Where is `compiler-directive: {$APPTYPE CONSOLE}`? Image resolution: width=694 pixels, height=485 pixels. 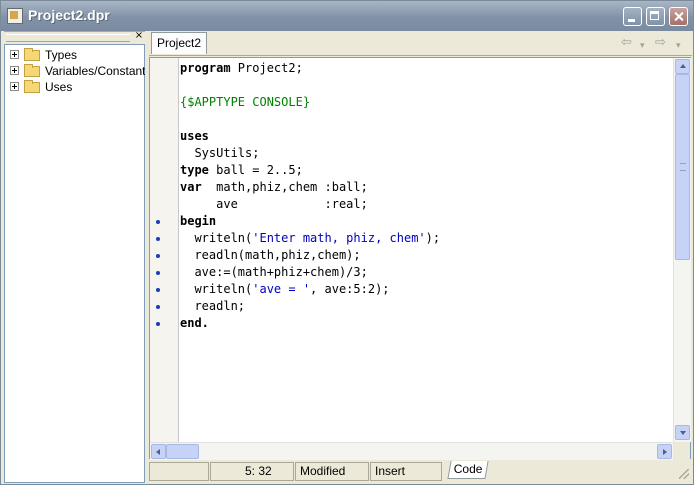 compiler-directive: {$APPTYPE CONSOLE} is located at coordinates (245, 102).